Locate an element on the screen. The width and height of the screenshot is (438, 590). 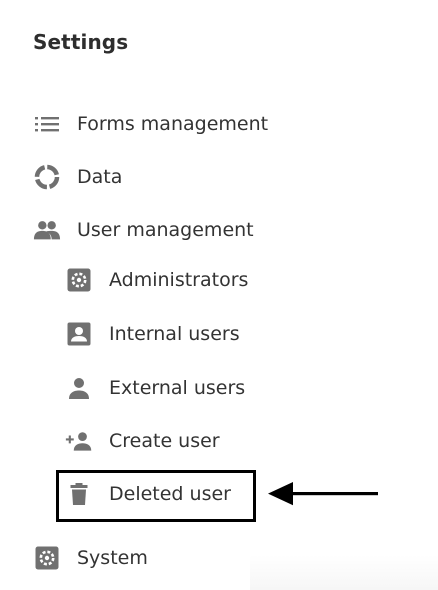
menu-item-label: User management is located at coordinates (165, 230).